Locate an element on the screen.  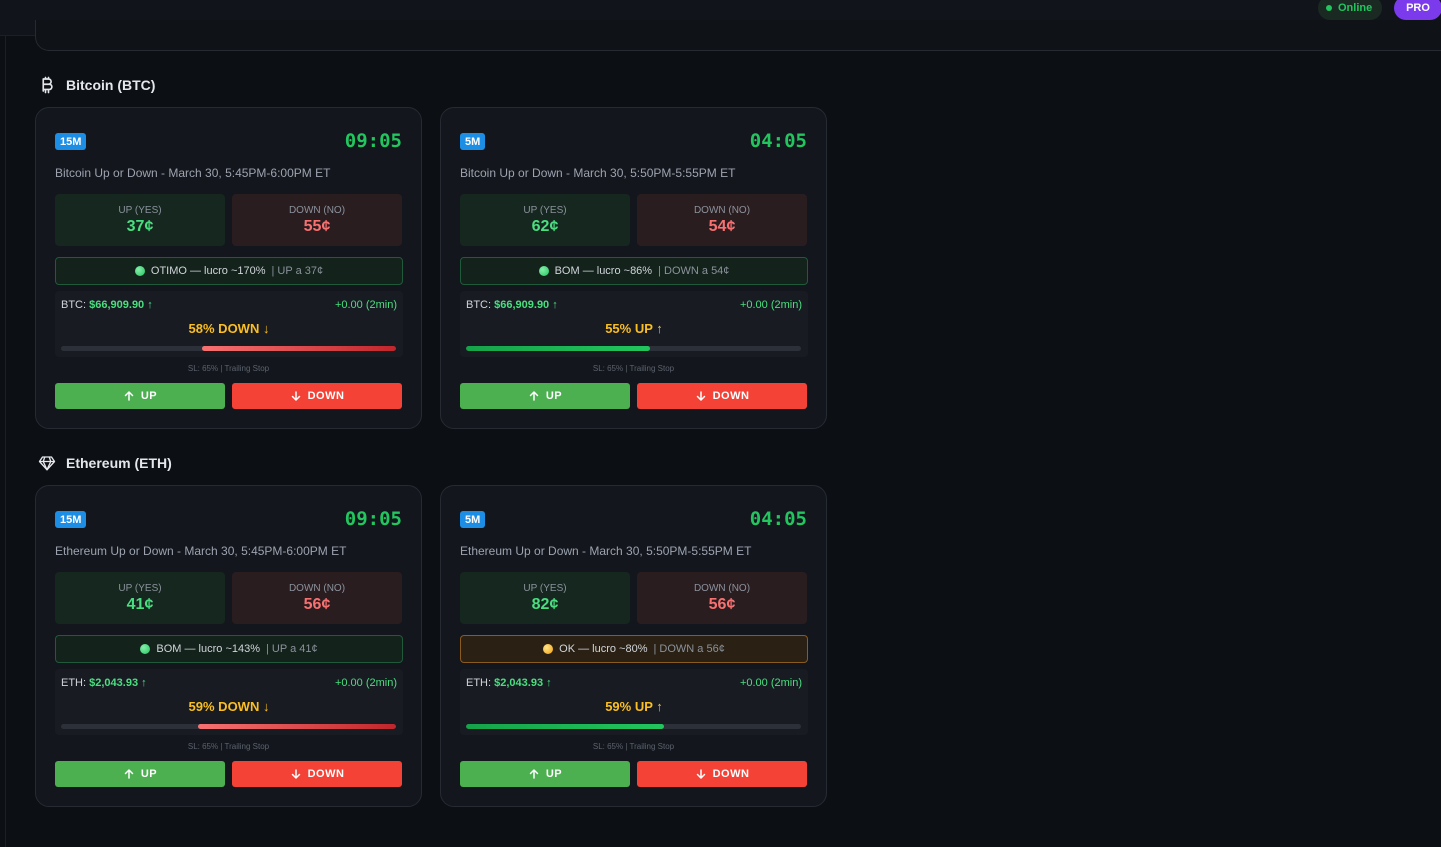
price-panel: ETH: $2,043.93 ↑ +0.00 (2min) 59% DOWN ↓ is located at coordinates (229, 702).